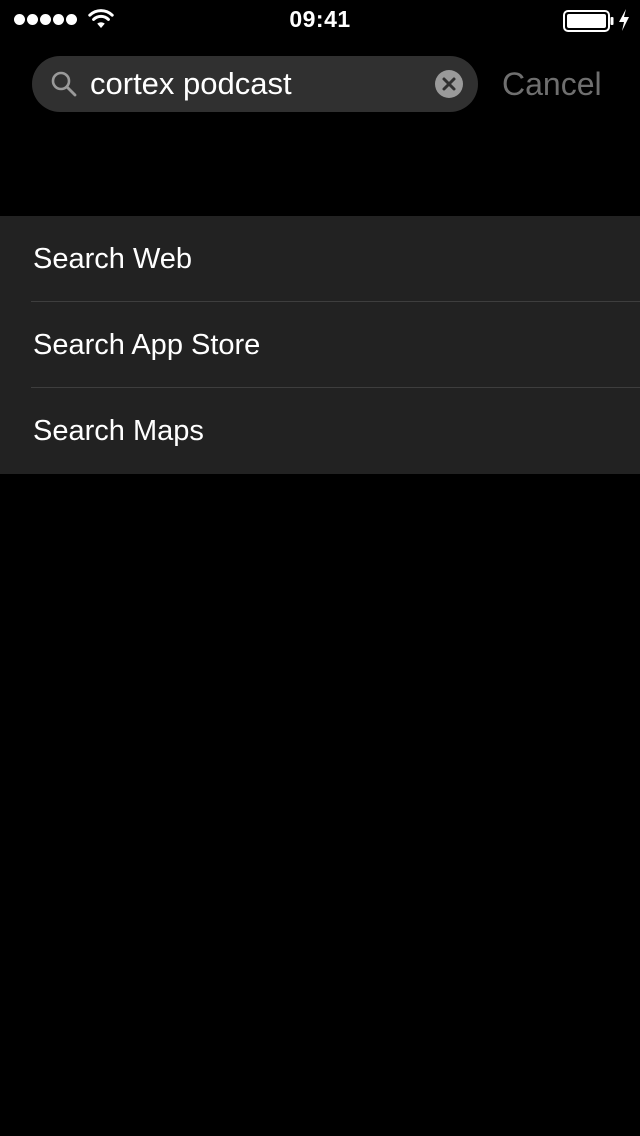 Image resolution: width=640 pixels, height=1136 pixels. Describe the element at coordinates (588, 21) in the screenshot. I see `battery-icon` at that location.